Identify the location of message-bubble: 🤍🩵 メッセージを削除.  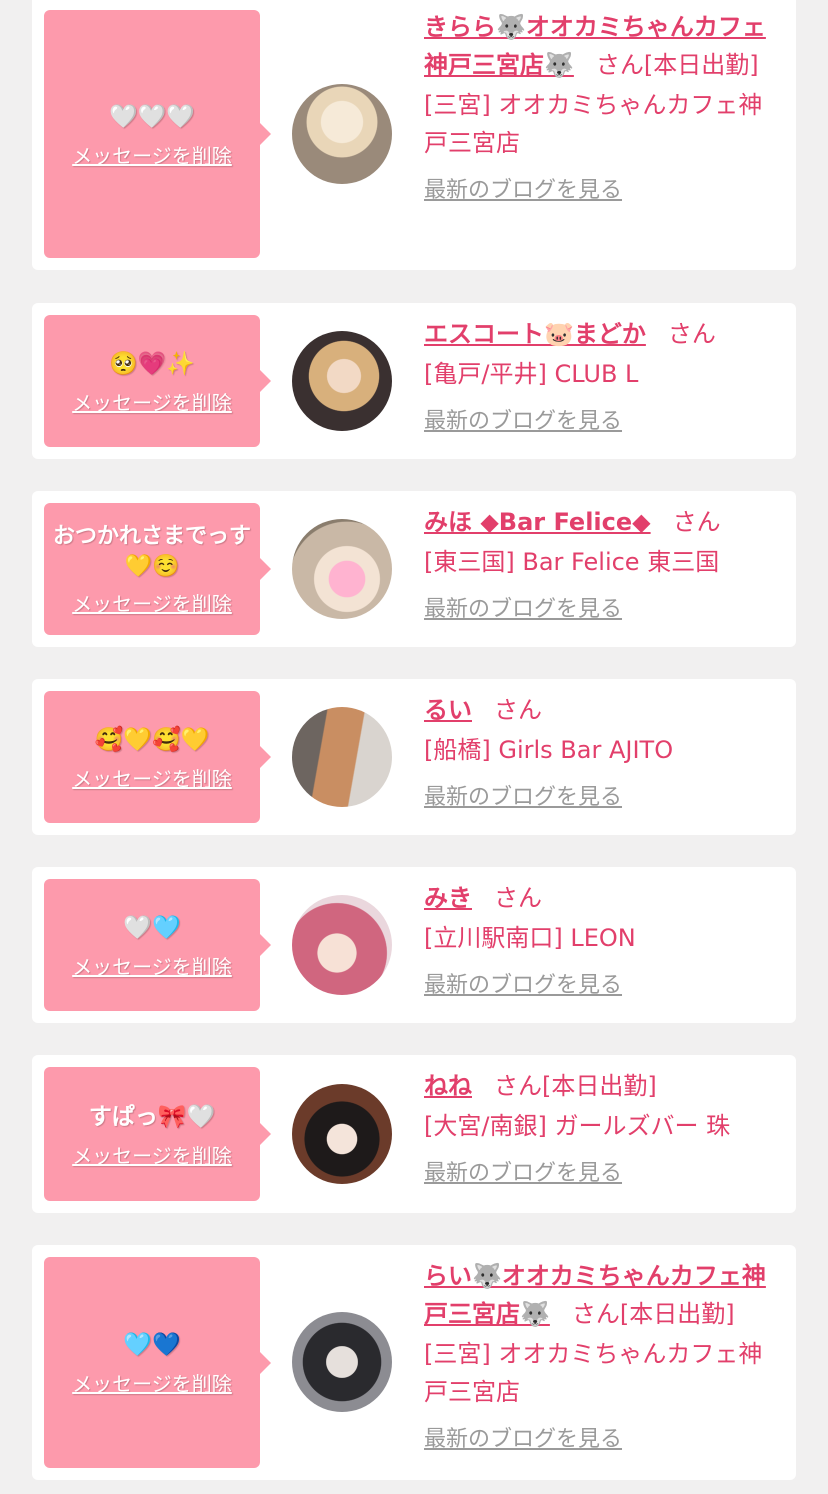
(157, 945).